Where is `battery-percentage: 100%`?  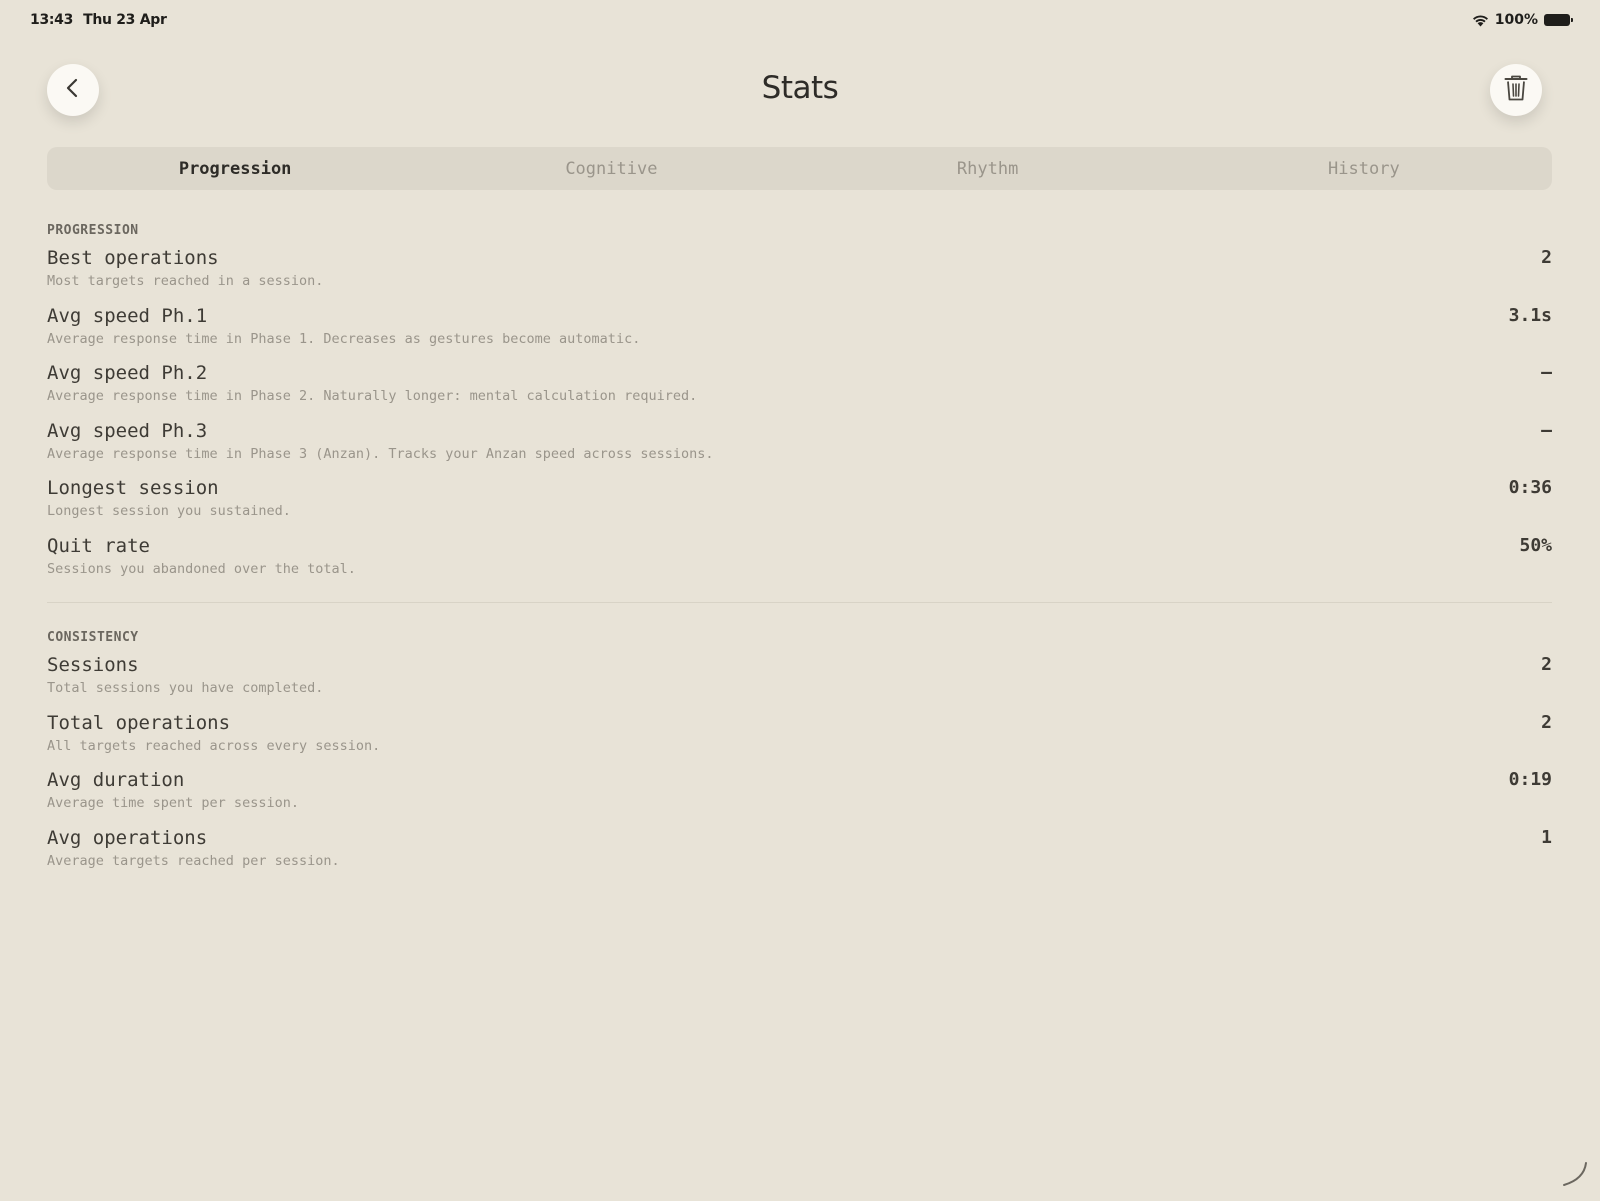
battery-percentage: 100% is located at coordinates (1516, 20).